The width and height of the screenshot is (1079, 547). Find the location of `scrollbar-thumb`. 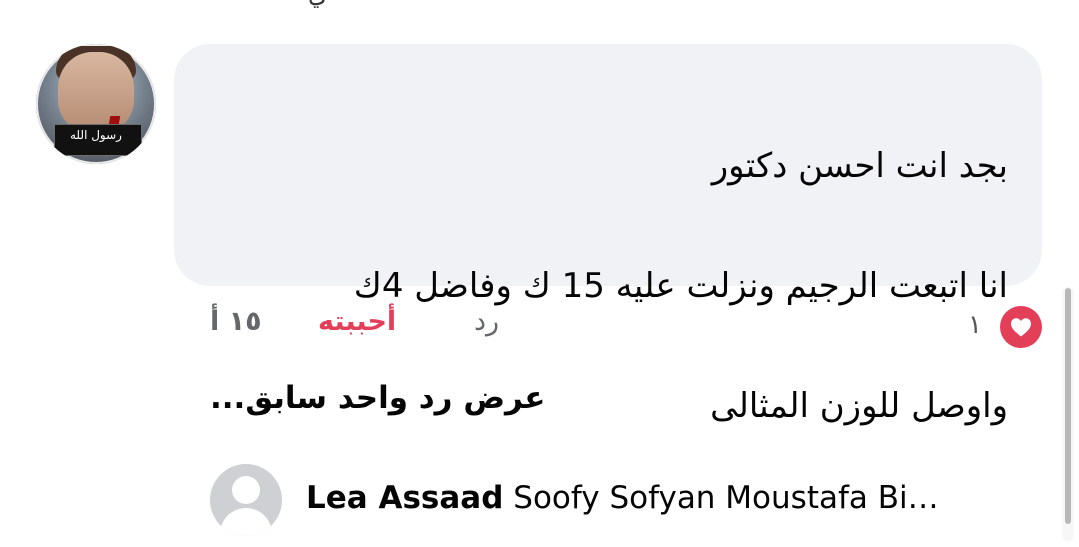

scrollbar-thumb is located at coordinates (1068, 406).